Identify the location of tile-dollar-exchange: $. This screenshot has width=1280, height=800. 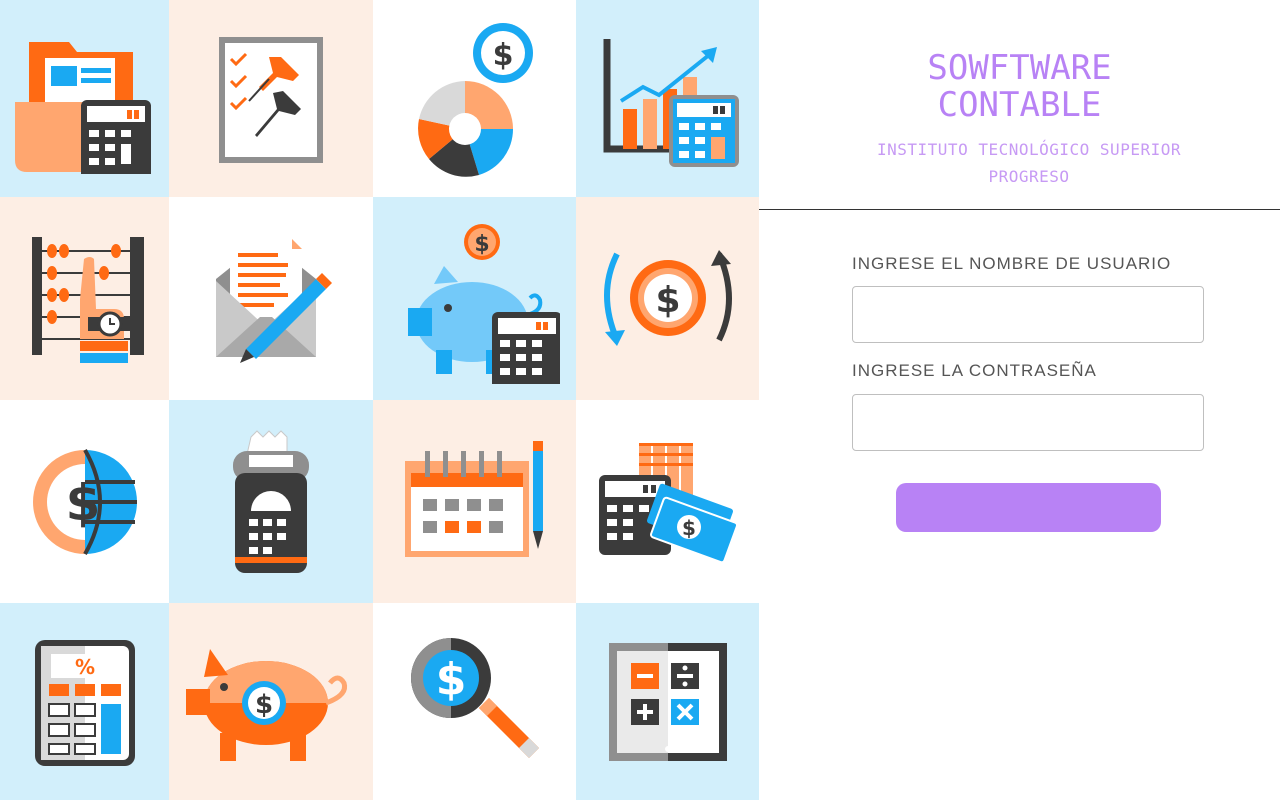
(667, 298).